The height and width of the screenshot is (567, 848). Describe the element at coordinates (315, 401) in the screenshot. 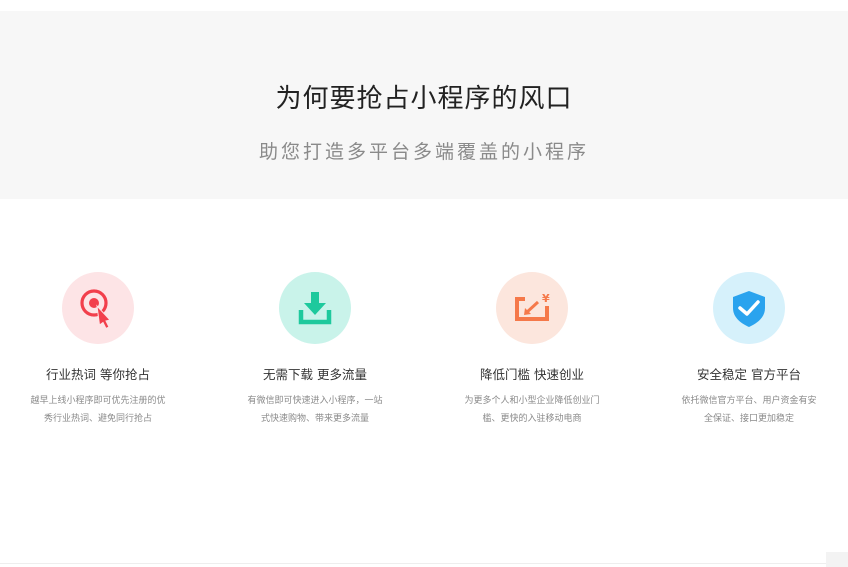

I see `feature-description-line: 有微信即可快速进入小程序，一站` at that location.